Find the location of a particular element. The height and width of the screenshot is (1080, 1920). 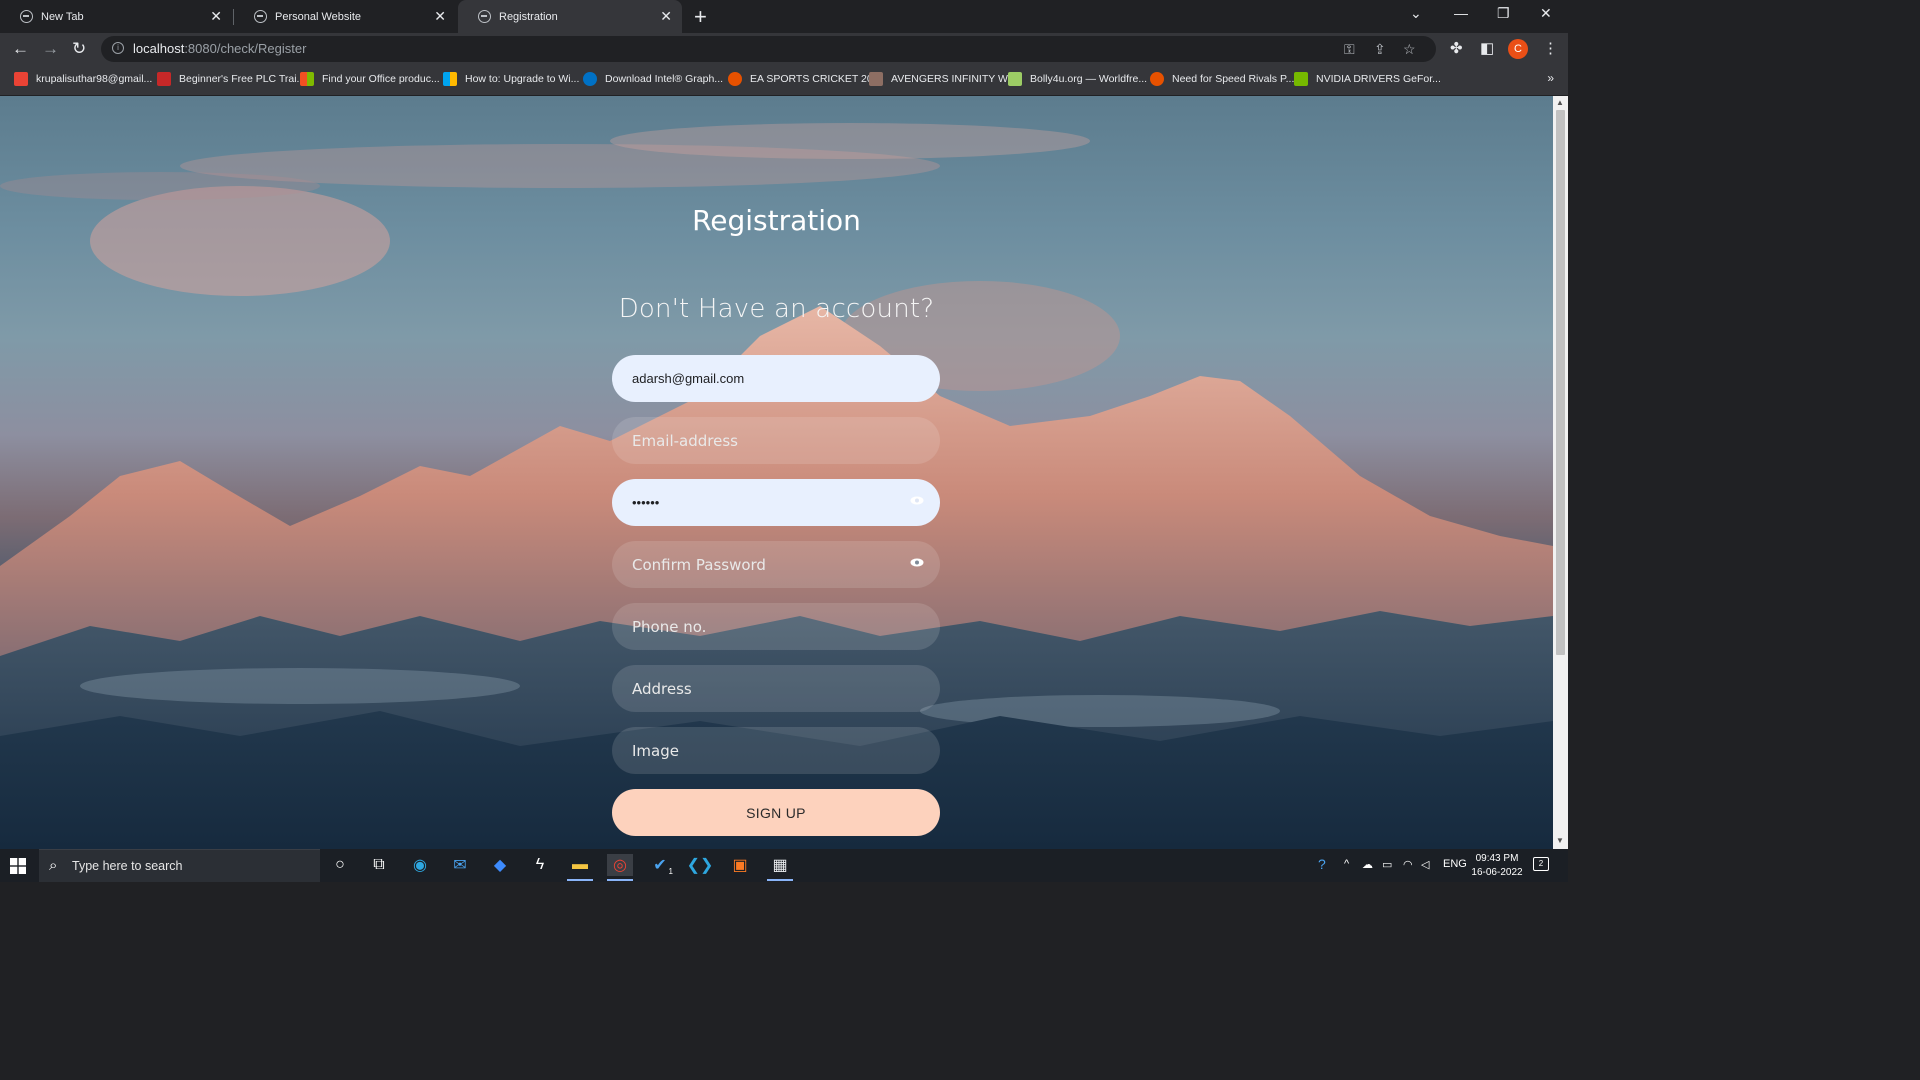

email-field: Email-address is located at coordinates (776, 440).